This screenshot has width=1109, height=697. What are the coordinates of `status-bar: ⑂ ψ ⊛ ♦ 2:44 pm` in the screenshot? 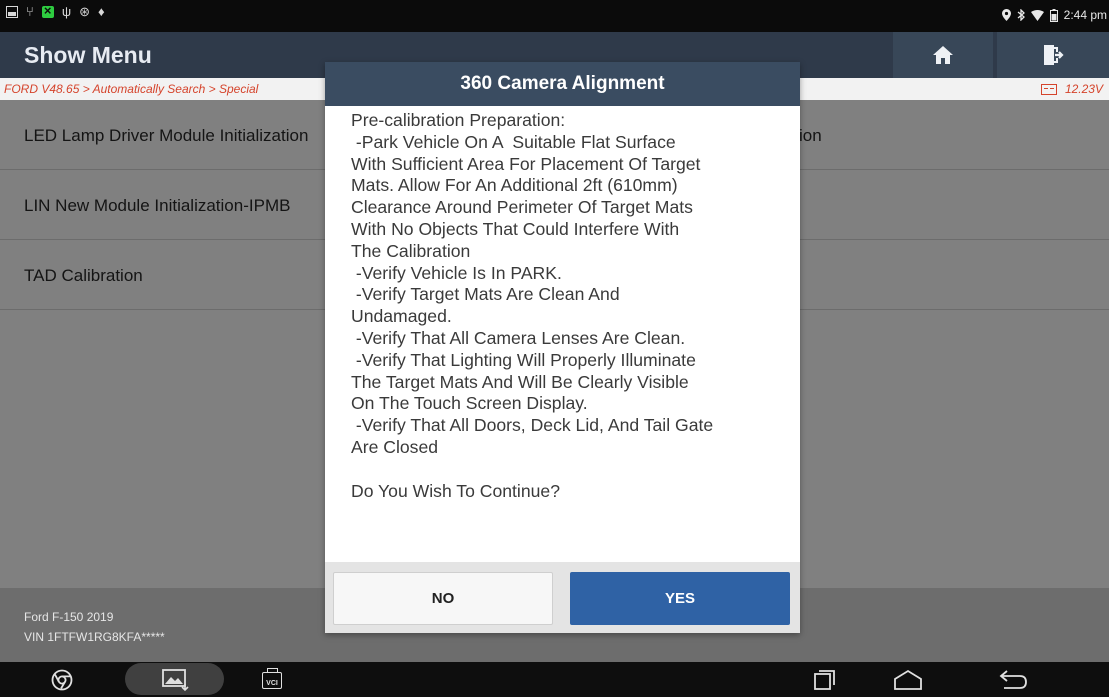 It's located at (554, 16).